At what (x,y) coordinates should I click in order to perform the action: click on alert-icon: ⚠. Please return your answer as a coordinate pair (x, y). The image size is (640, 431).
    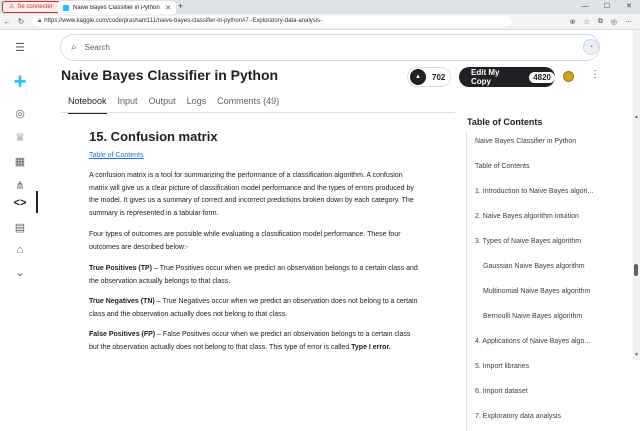
    Looking at the image, I should click on (12, 7).